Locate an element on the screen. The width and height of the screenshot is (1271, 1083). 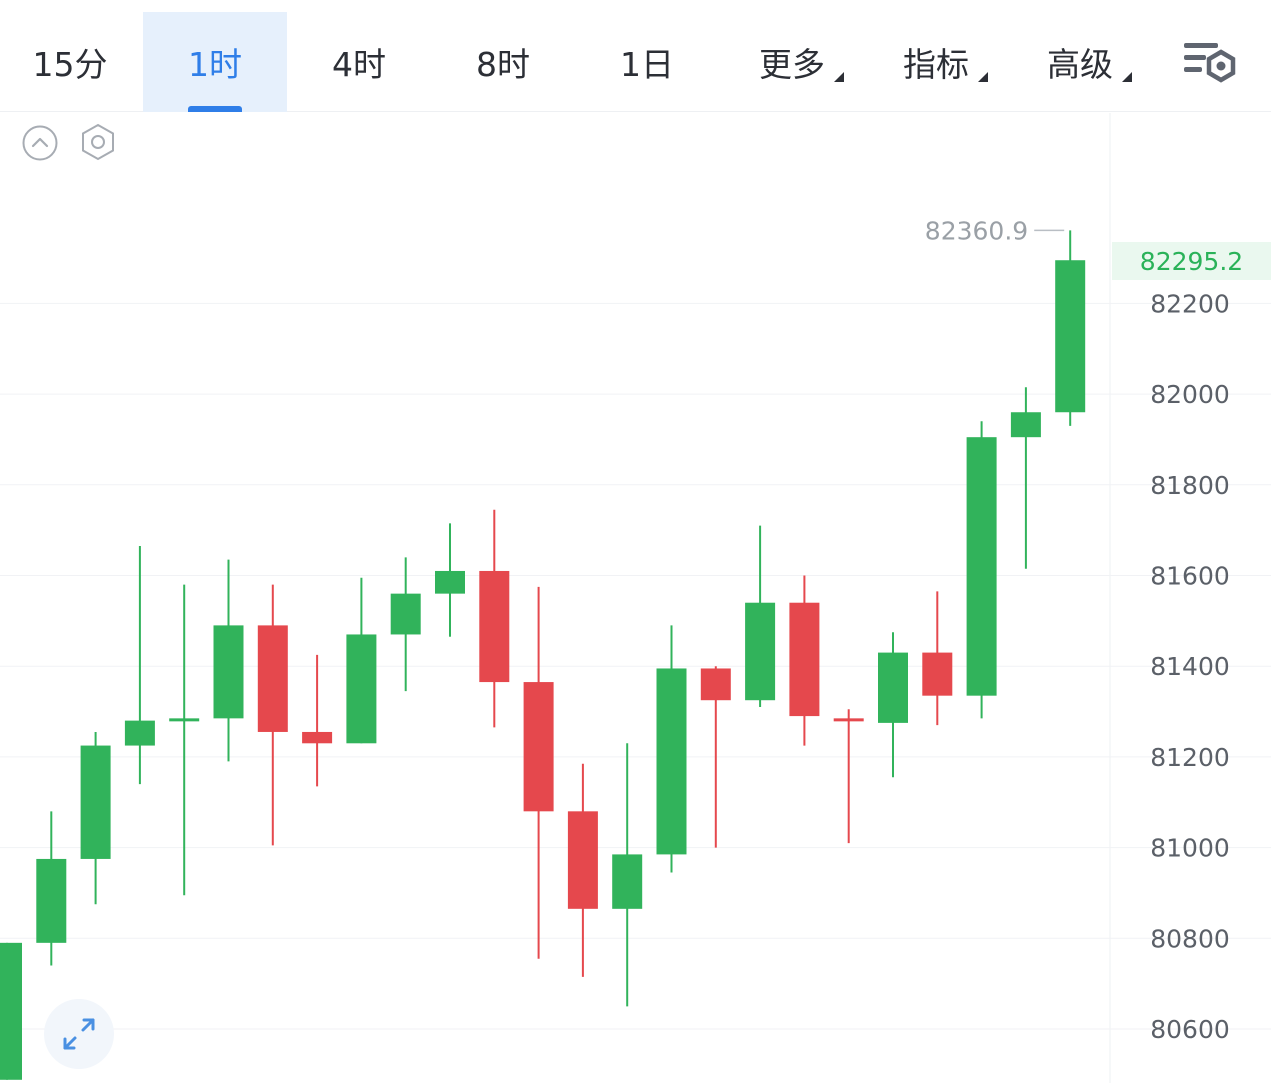
y-tick-label: 81400 is located at coordinates (1190, 666).